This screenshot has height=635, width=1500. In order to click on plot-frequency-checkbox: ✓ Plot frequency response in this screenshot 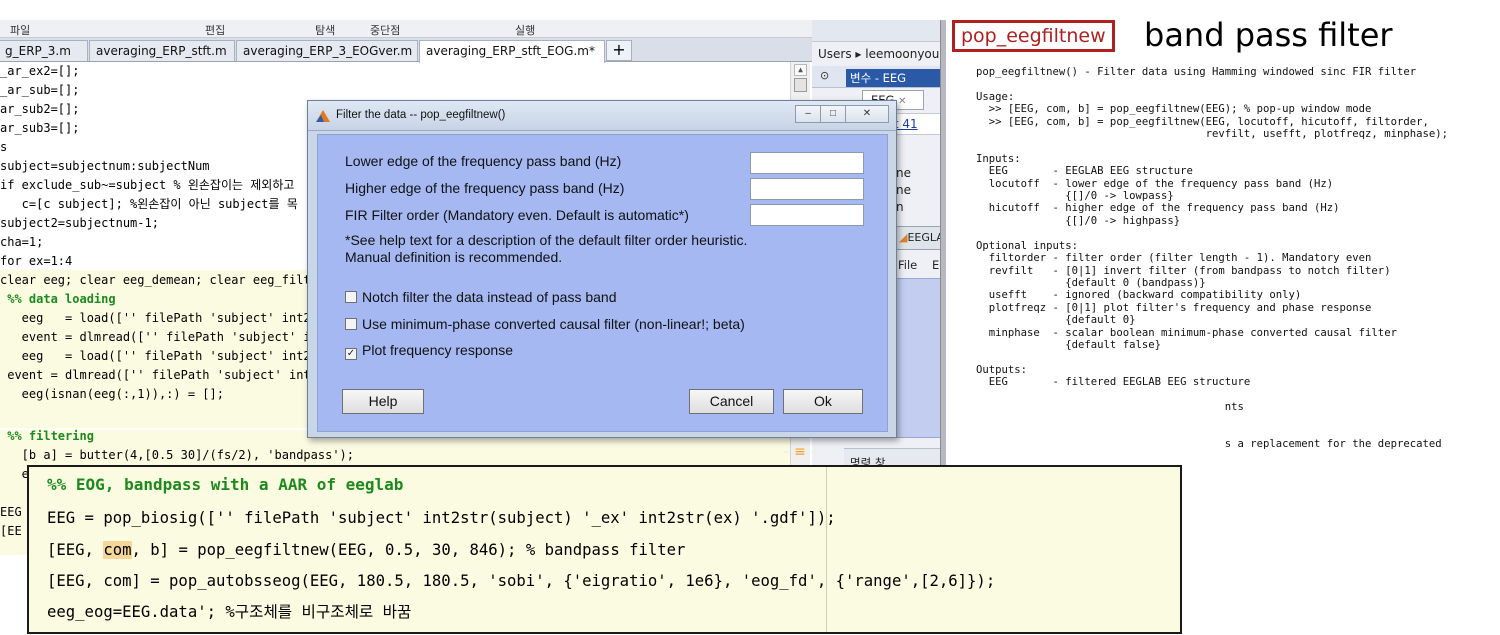, I will do `click(429, 351)`.